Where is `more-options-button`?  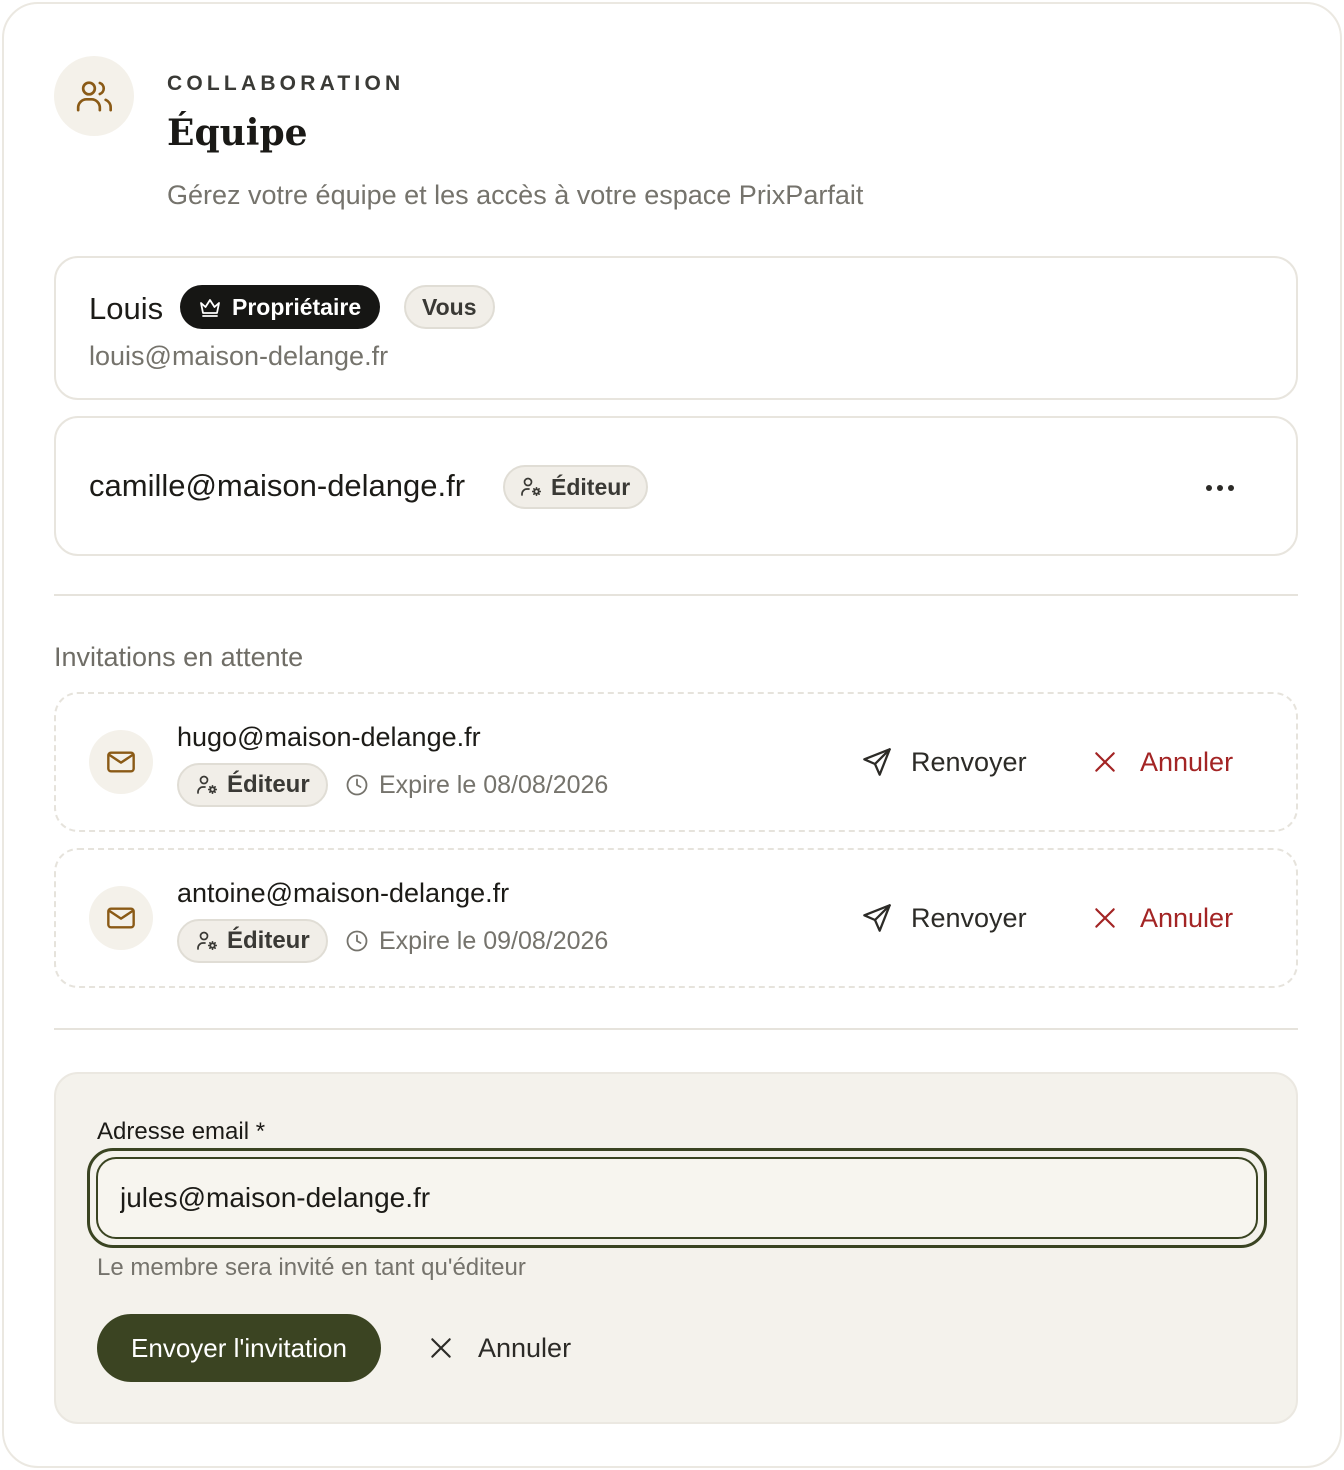
more-options-button is located at coordinates (1220, 488).